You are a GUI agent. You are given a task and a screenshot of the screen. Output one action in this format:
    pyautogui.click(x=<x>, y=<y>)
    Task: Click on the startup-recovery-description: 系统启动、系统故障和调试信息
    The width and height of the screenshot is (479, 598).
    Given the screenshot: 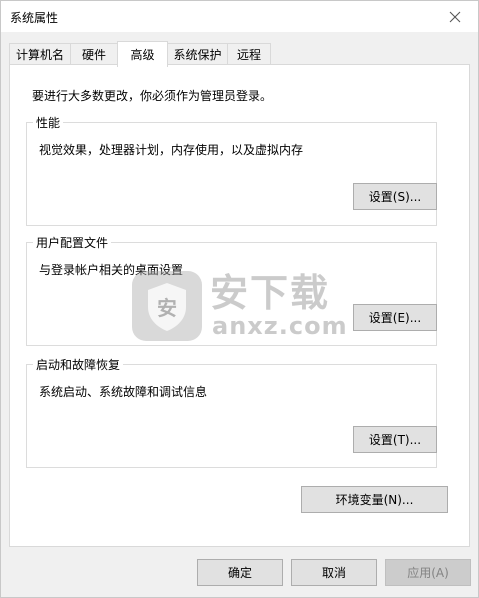 What is the action you would take?
    pyautogui.click(x=123, y=392)
    